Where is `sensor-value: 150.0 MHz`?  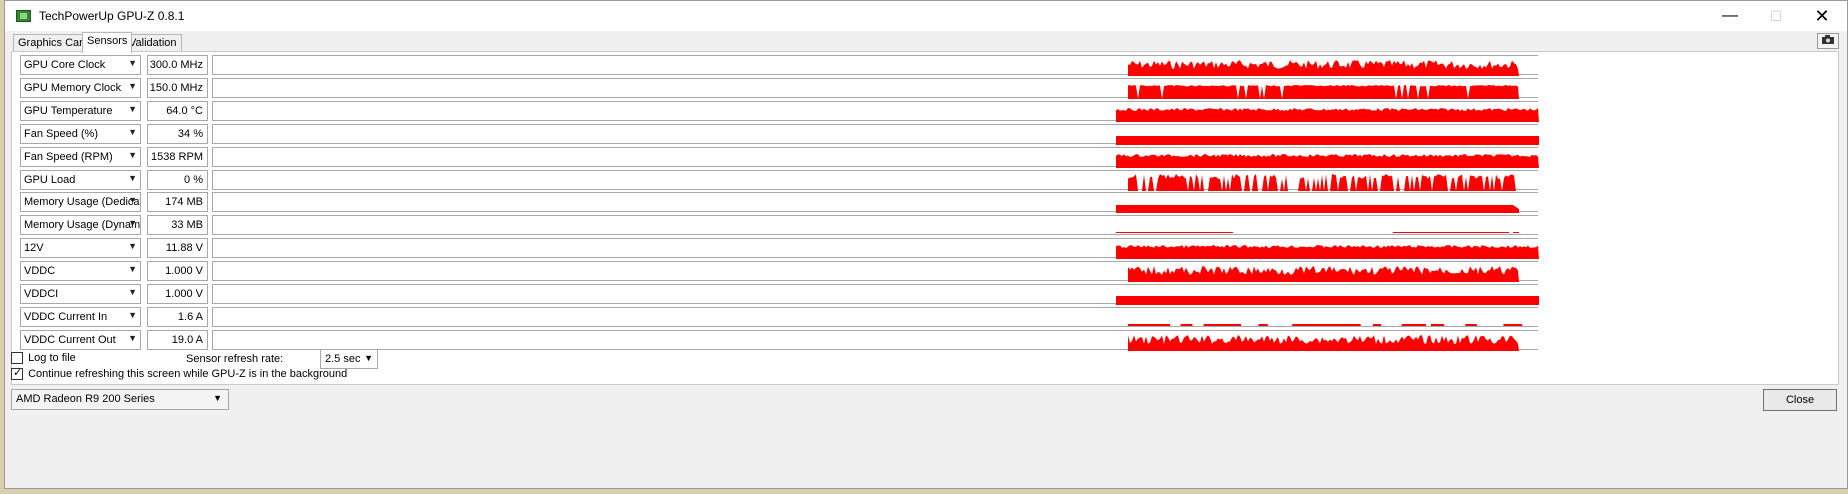
sensor-value: 150.0 MHz is located at coordinates (177, 87).